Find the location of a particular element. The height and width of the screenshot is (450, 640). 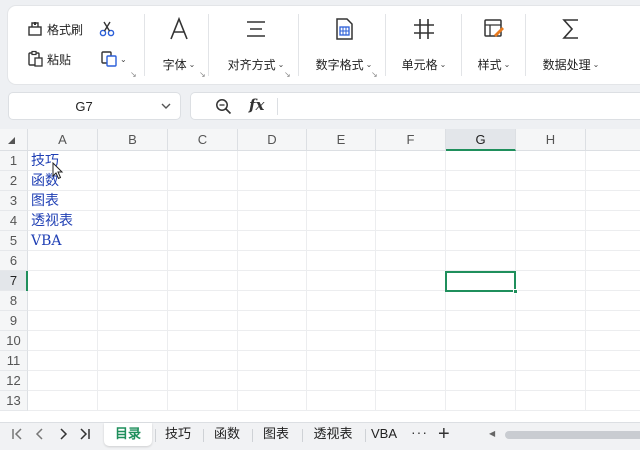

column-header-g: G is located at coordinates (481, 140).